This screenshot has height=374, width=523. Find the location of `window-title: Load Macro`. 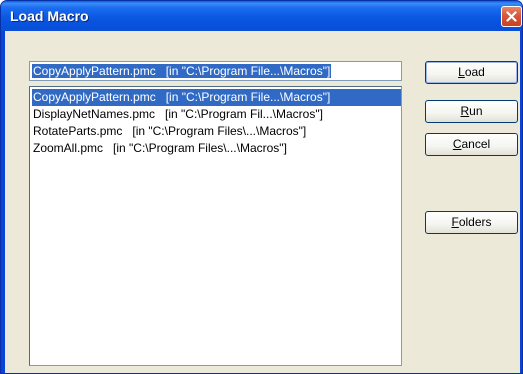

window-title: Load Macro is located at coordinates (49, 16).